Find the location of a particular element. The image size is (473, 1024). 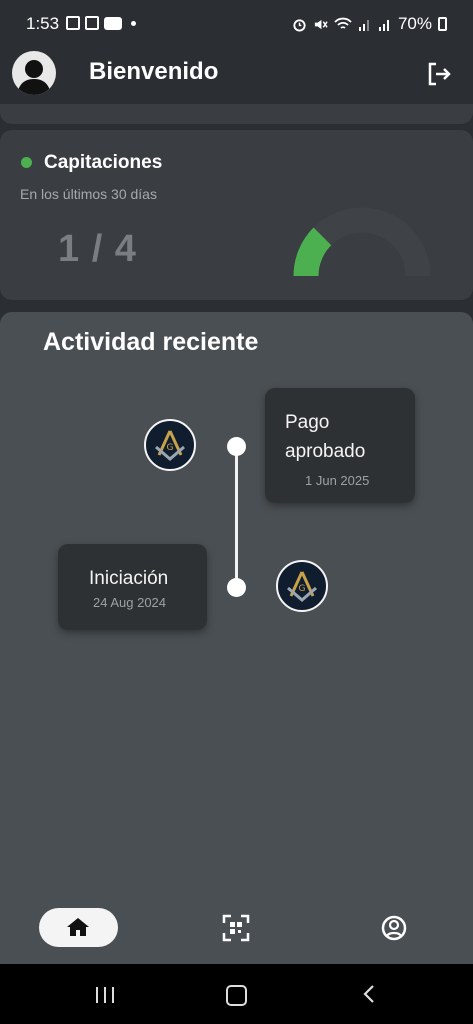

avatar is located at coordinates (34, 73).